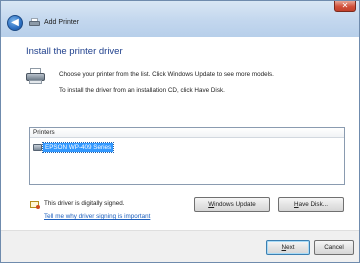 The height and width of the screenshot is (263, 360). What do you see at coordinates (334, 247) in the screenshot?
I see `cancel-button: Cancel` at bounding box center [334, 247].